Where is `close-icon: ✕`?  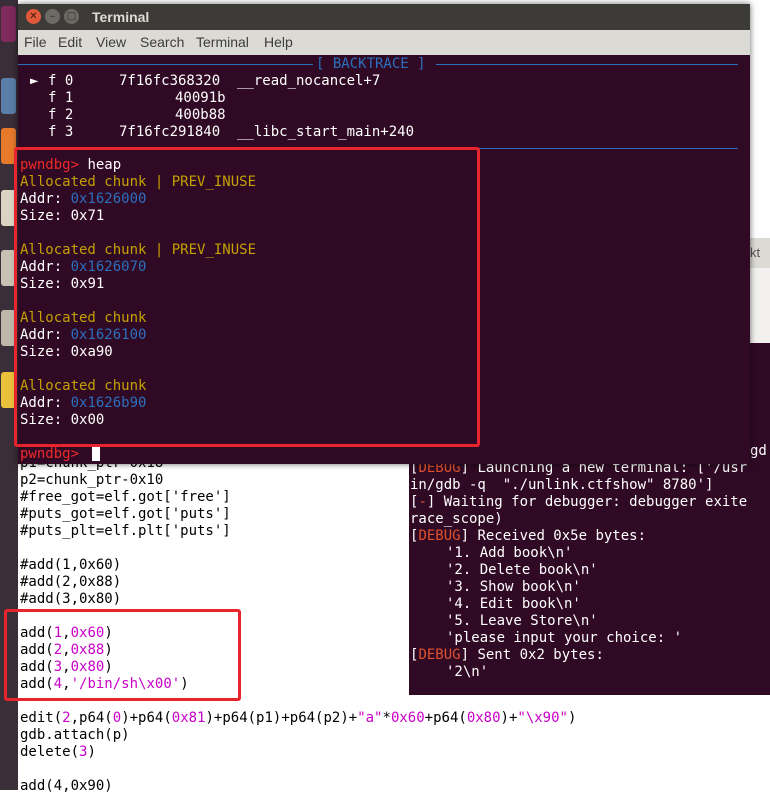
close-icon: ✕ is located at coordinates (33, 16).